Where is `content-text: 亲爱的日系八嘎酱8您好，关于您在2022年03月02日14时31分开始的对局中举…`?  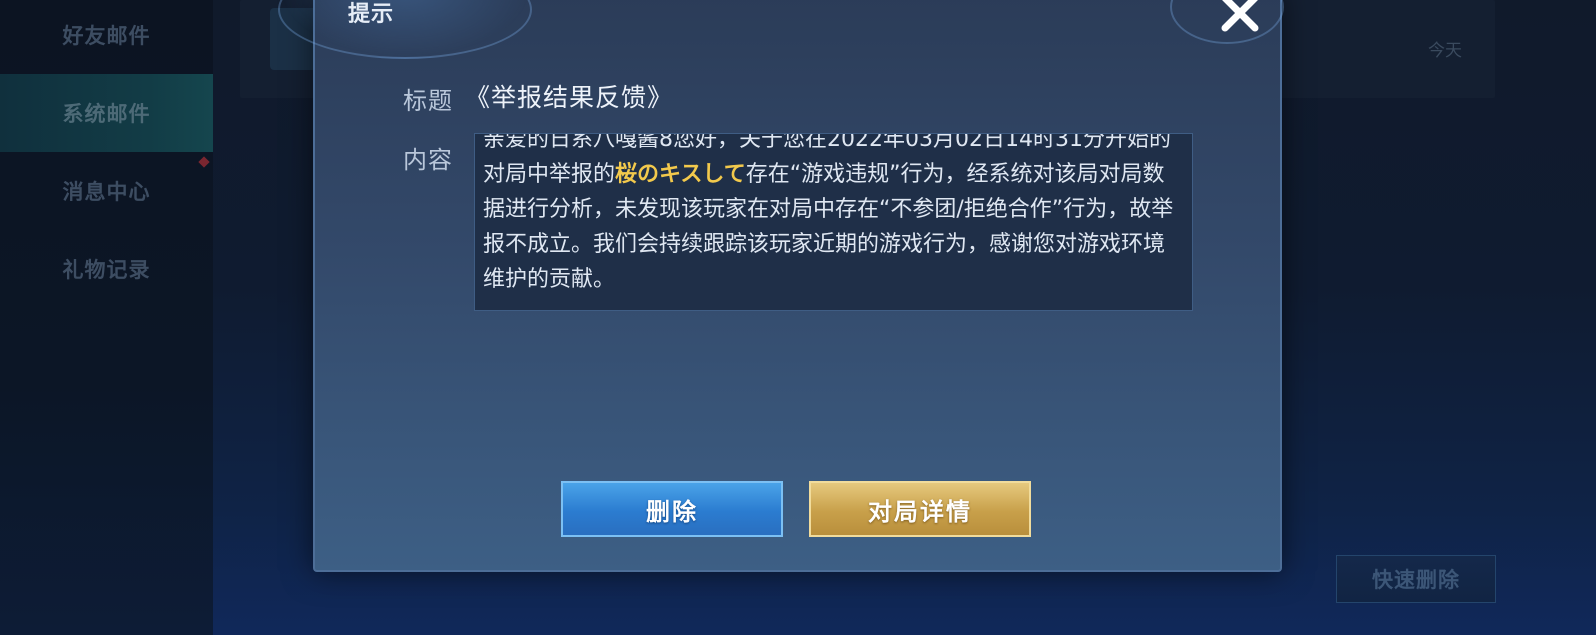
content-text: 亲爱的日系八嘎酱8您好，关于您在2022年03月02日14时31分开始的对局中举… is located at coordinates (833, 215).